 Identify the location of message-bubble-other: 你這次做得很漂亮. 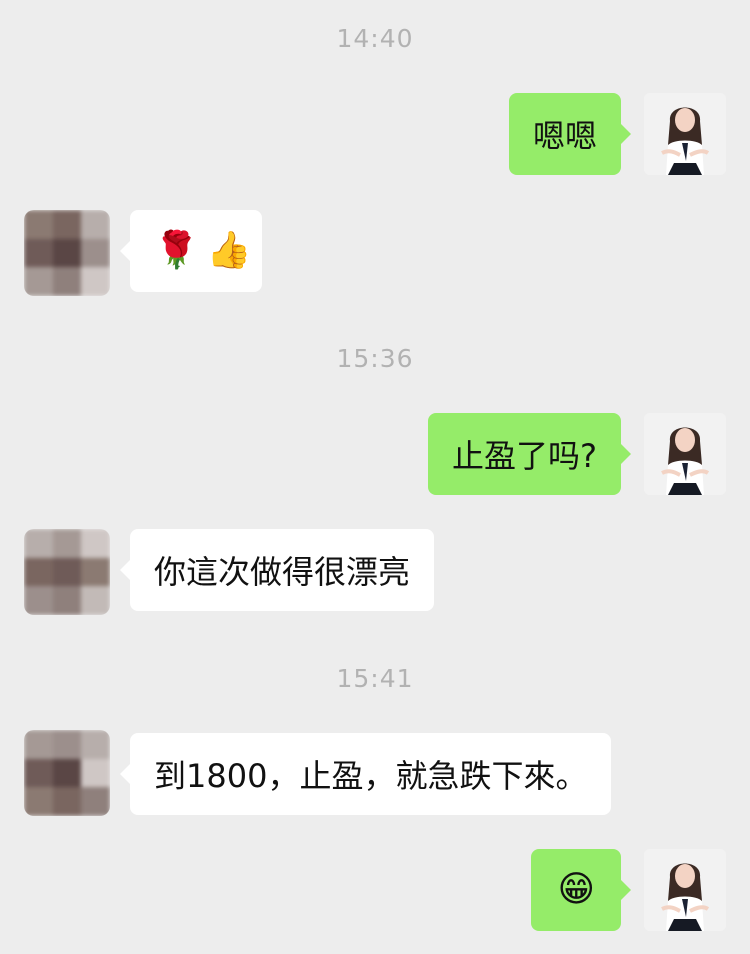
(277, 570).